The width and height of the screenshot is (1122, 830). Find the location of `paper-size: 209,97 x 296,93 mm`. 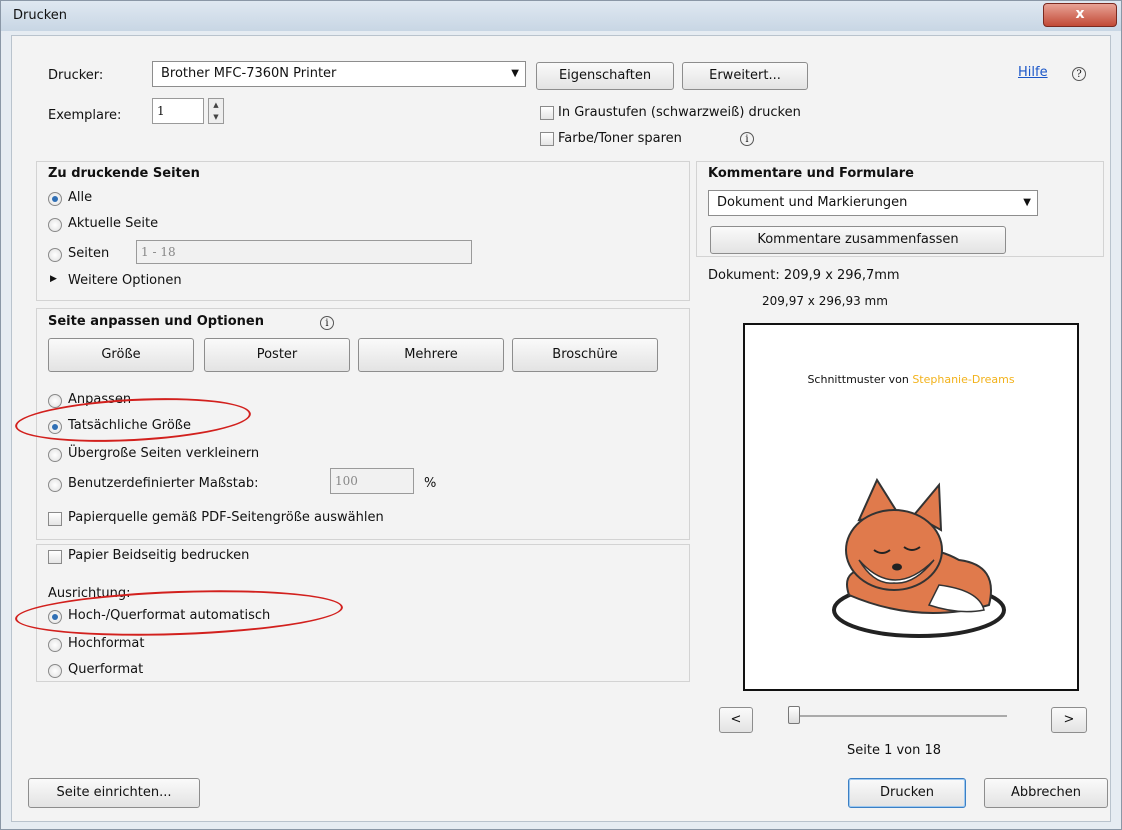

paper-size: 209,97 x 296,93 mm is located at coordinates (825, 301).